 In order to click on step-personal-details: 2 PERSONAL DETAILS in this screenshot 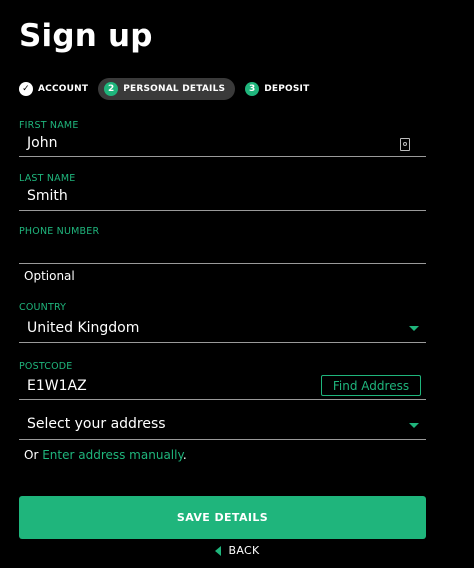, I will do `click(167, 89)`.